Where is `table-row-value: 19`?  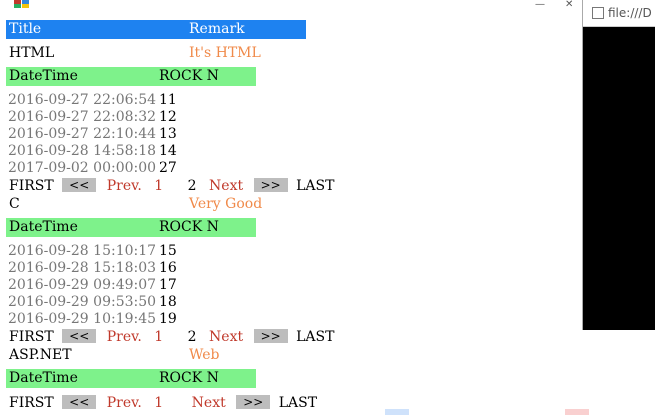
table-row-value: 19 is located at coordinates (168, 319).